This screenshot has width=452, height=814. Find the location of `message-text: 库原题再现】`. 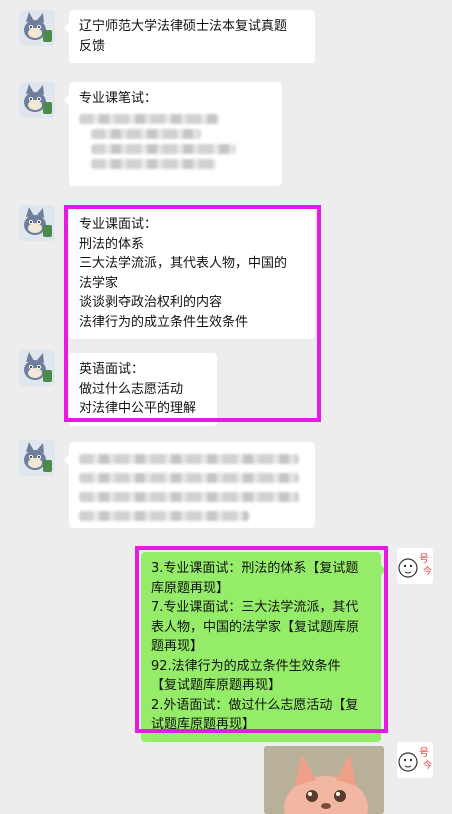

message-text: 库原题再现】 is located at coordinates (190, 588).